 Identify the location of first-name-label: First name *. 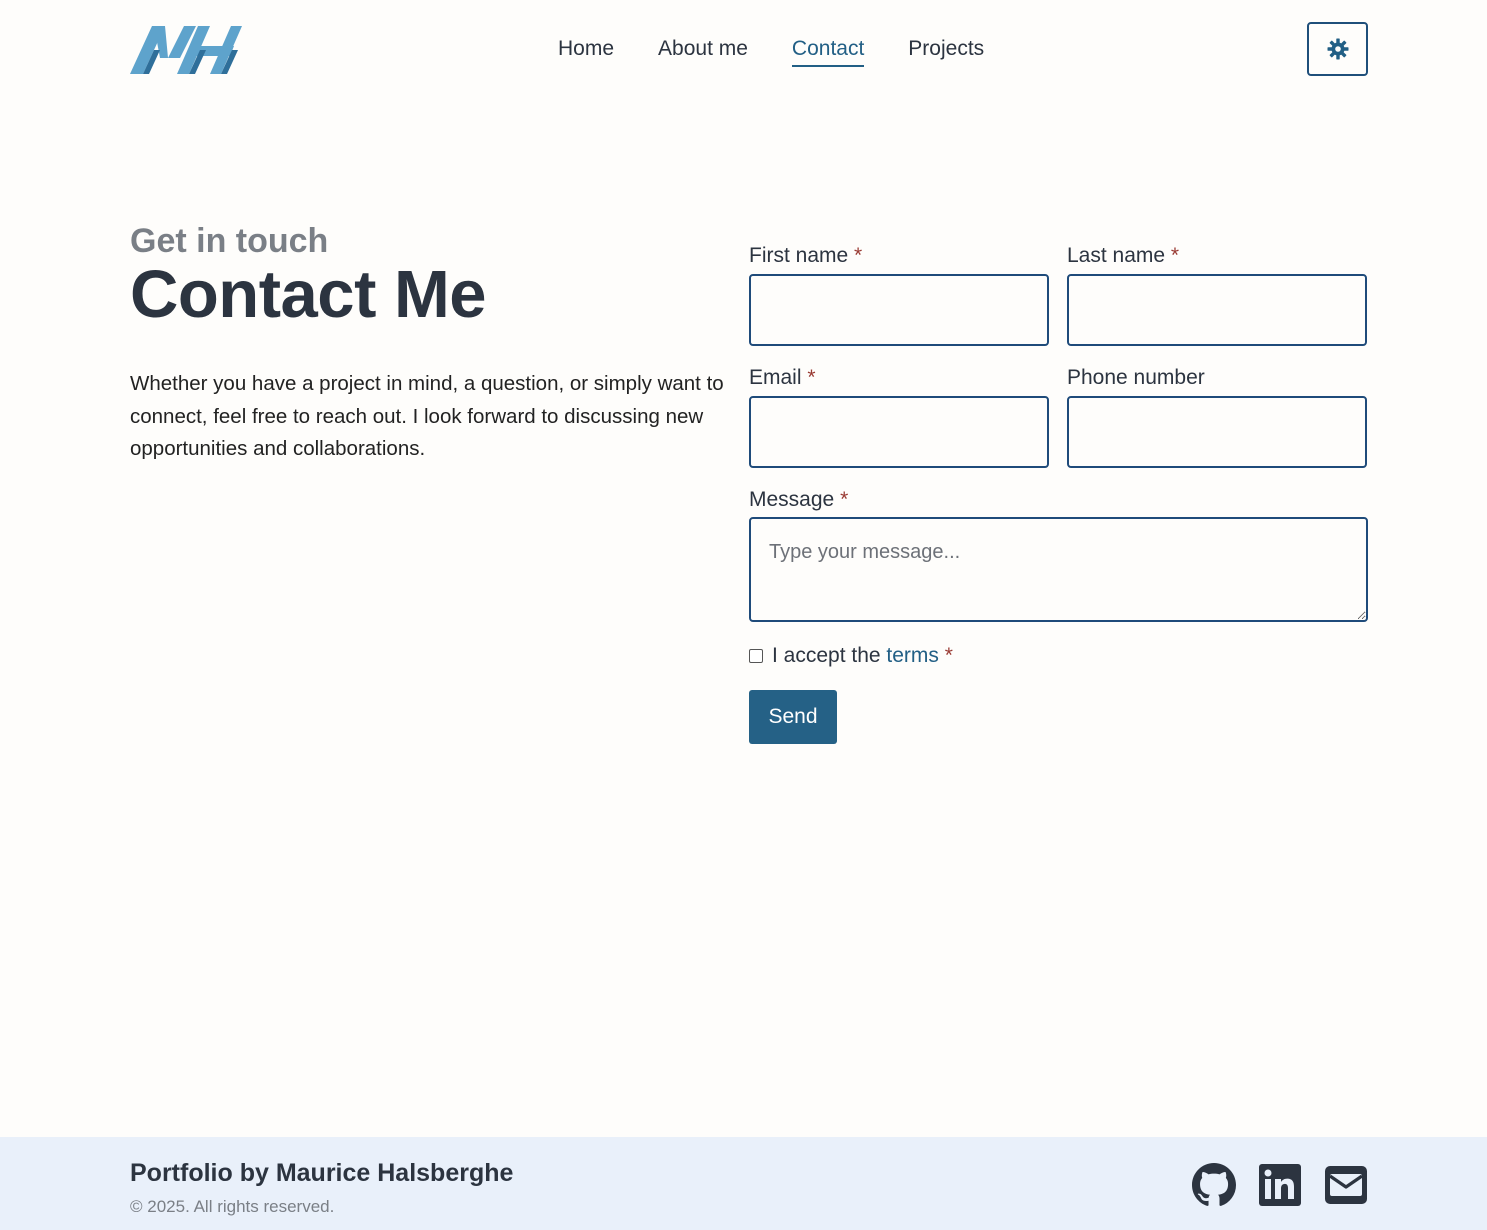
(805, 256).